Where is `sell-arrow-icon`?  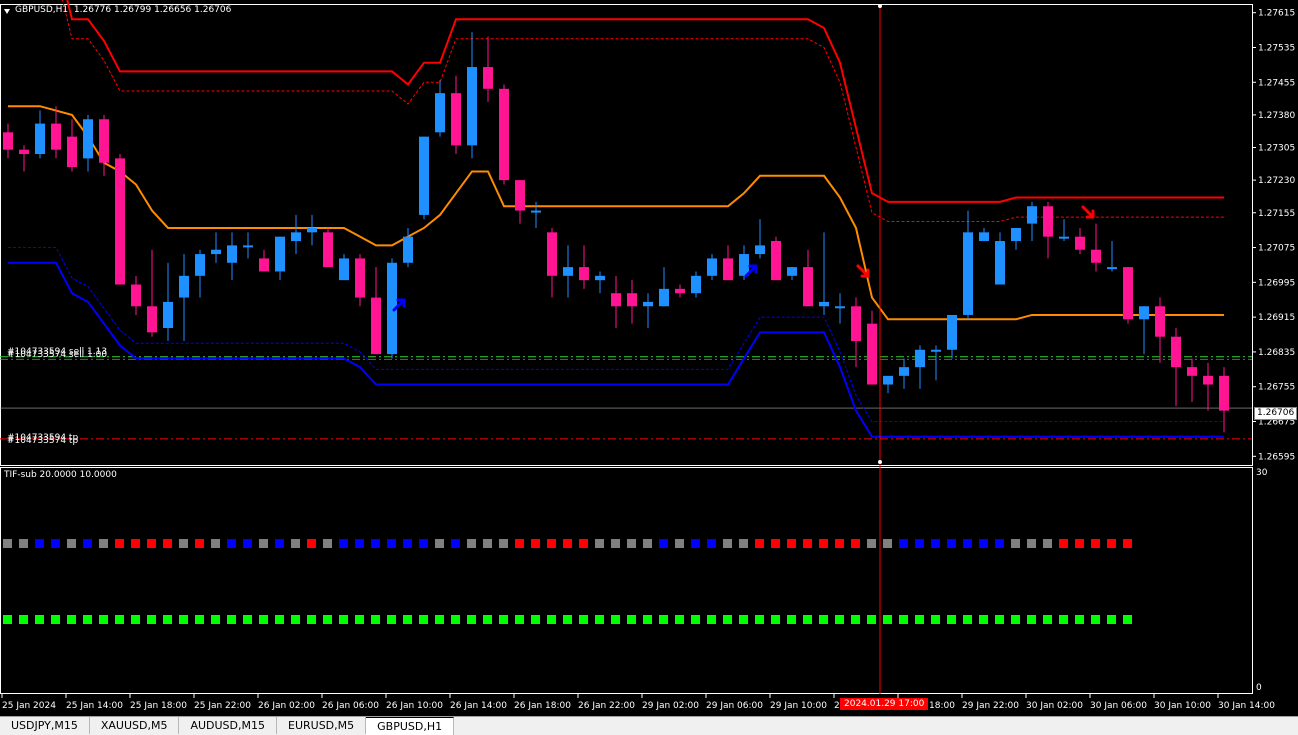
sell-arrow-icon is located at coordinates (1088, 212).